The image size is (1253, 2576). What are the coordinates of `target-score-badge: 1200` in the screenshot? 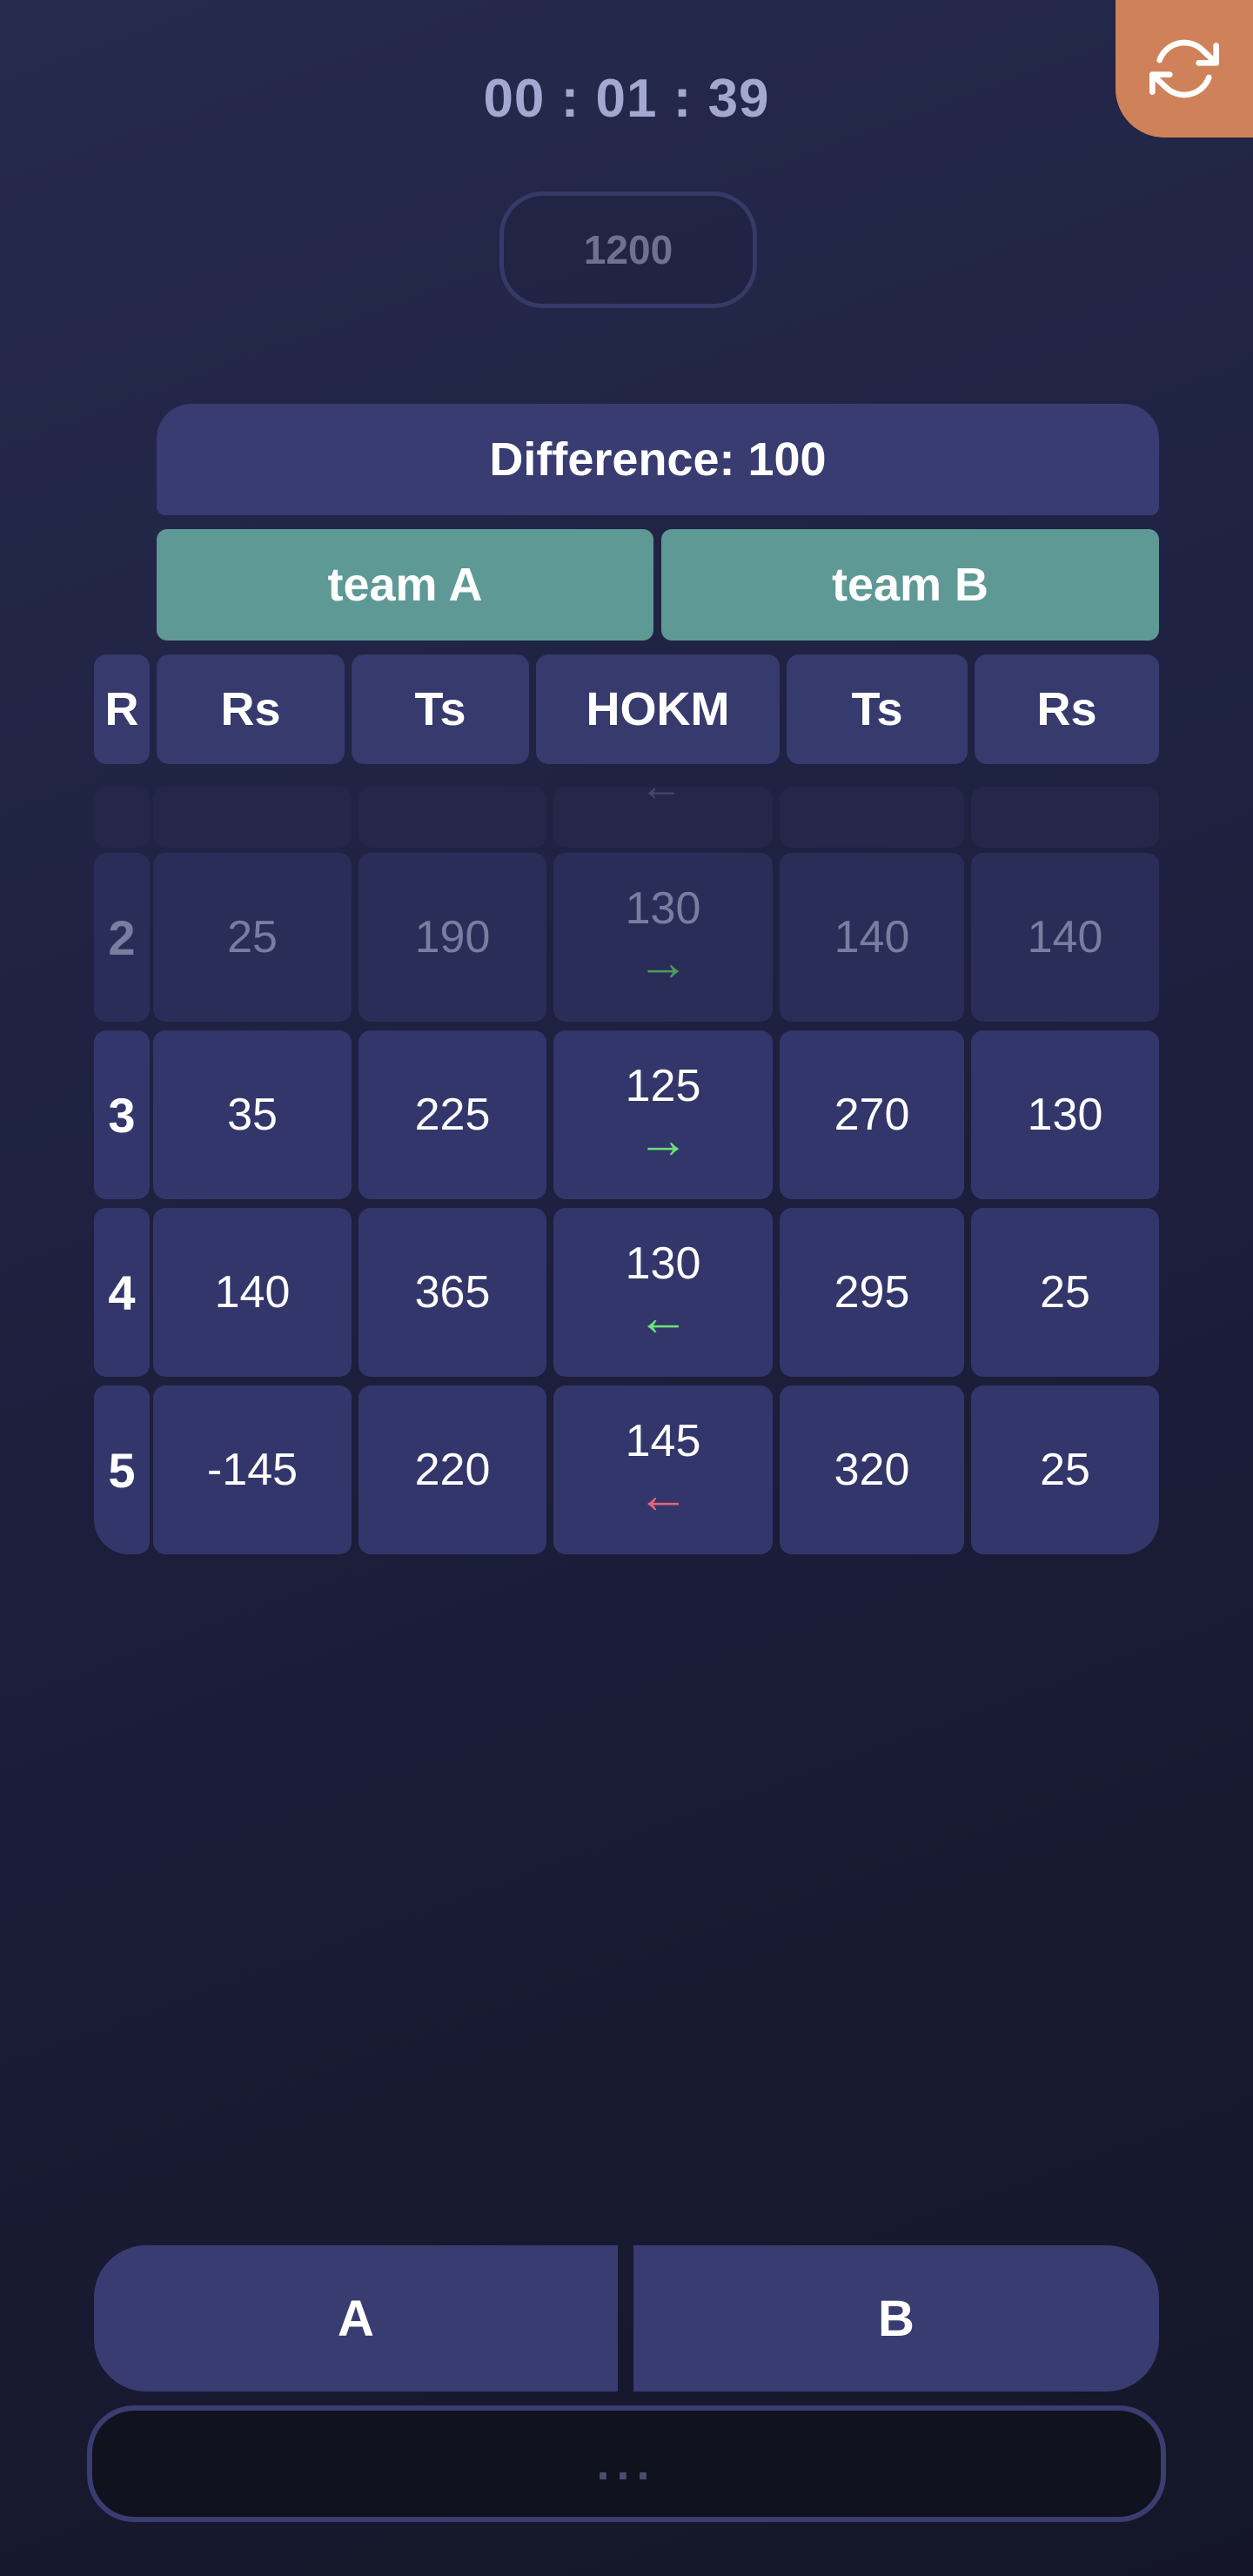 It's located at (628, 250).